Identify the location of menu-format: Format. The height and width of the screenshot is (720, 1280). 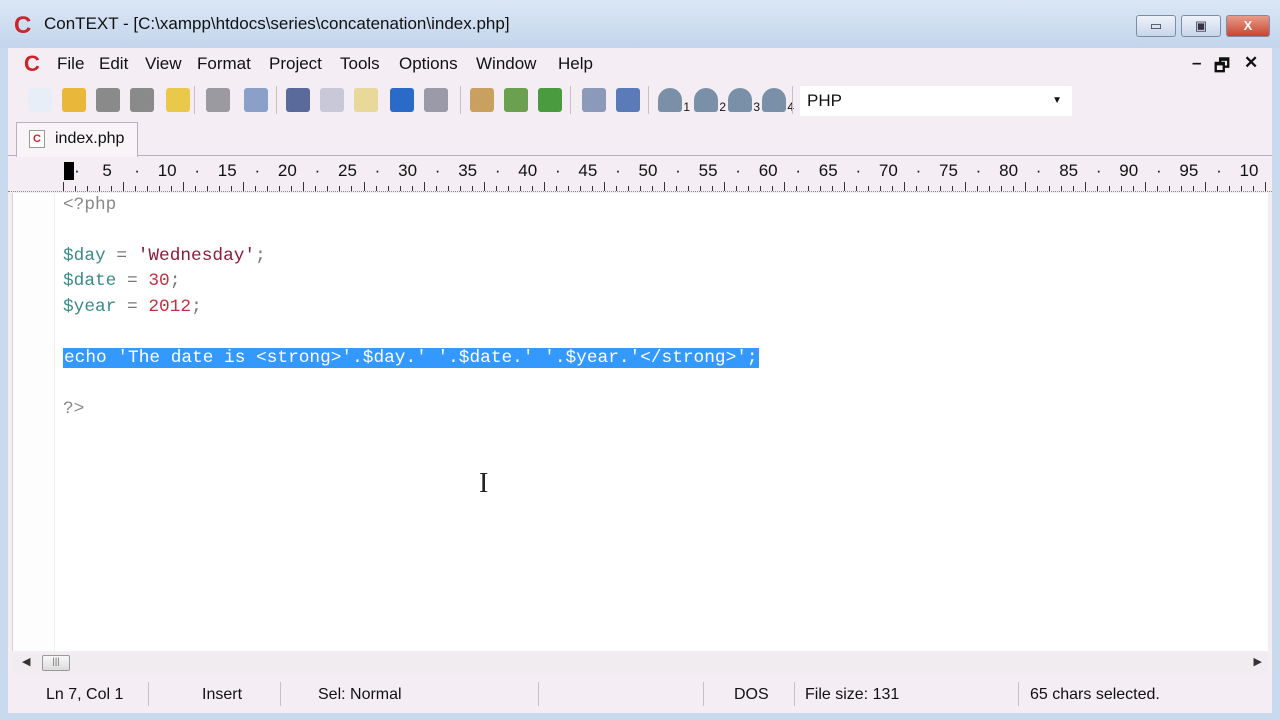
(224, 64).